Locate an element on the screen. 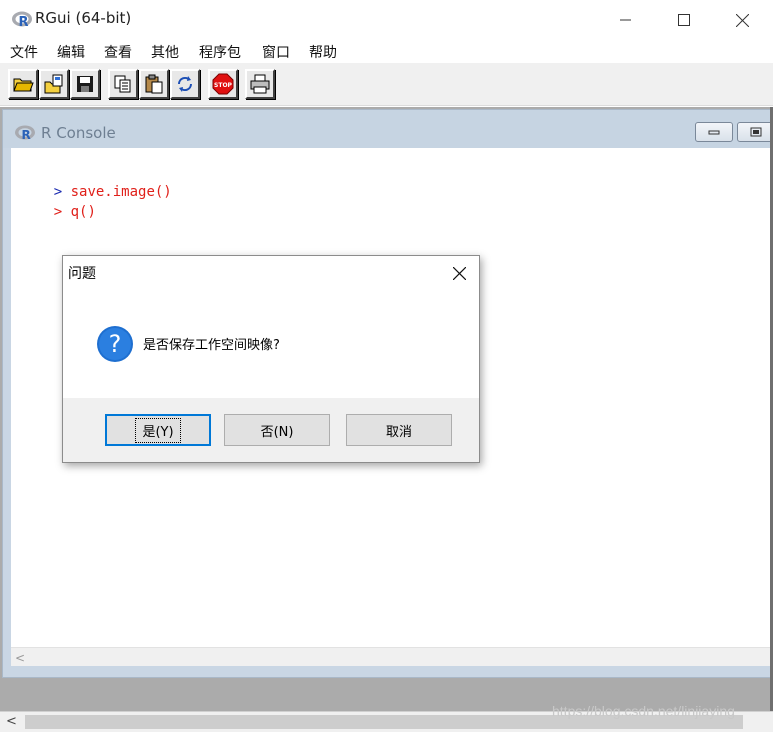 This screenshot has height=732, width=773. menu-help: 帮助 is located at coordinates (323, 52).